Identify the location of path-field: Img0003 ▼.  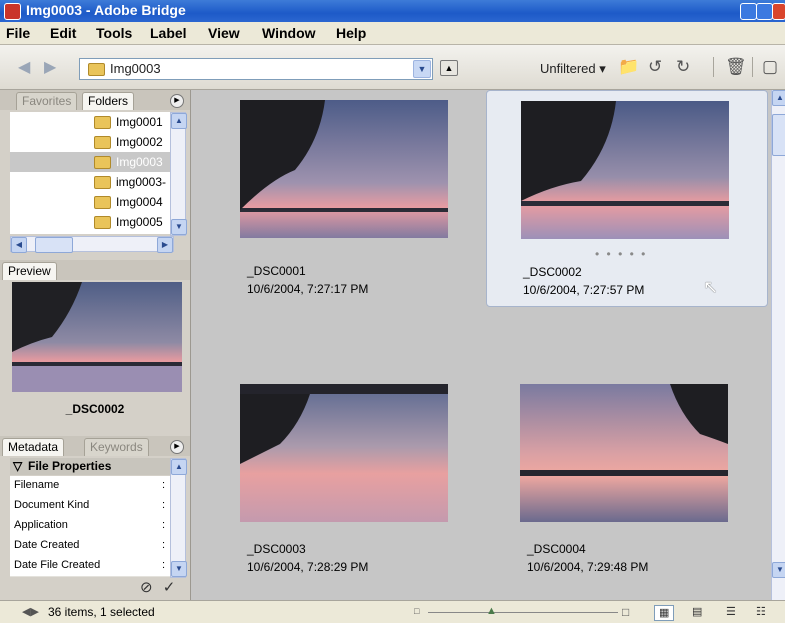
(256, 69).